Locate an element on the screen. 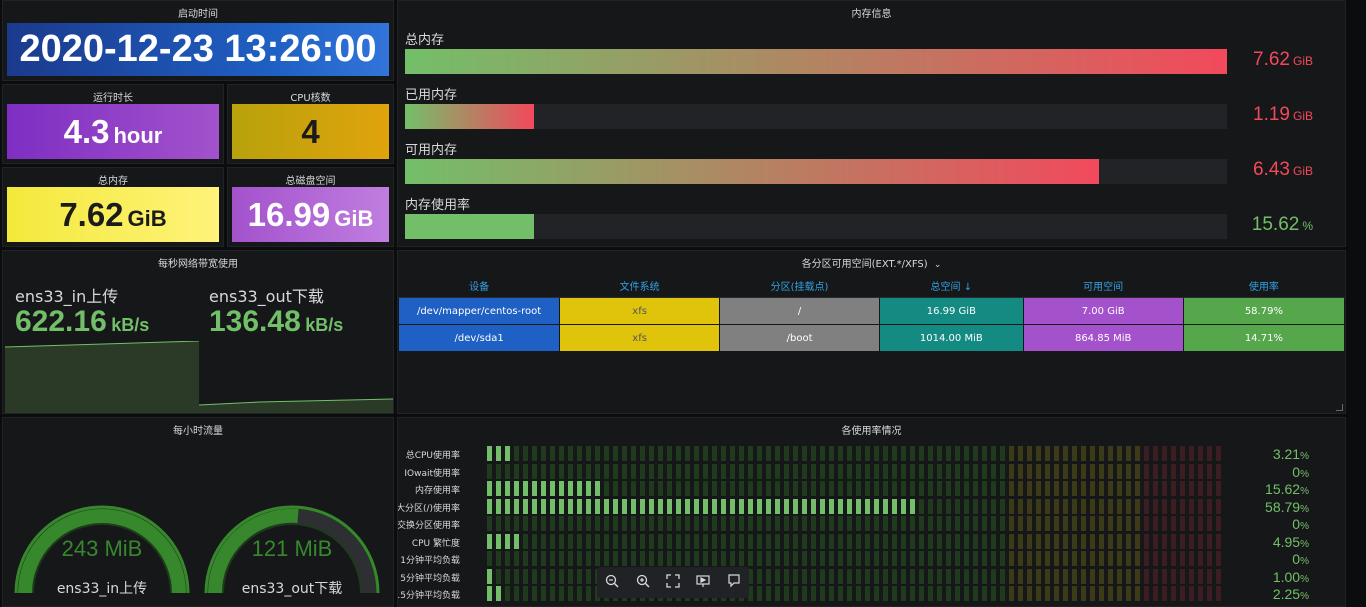 The height and width of the screenshot is (607, 1366). present-icon is located at coordinates (703, 583).